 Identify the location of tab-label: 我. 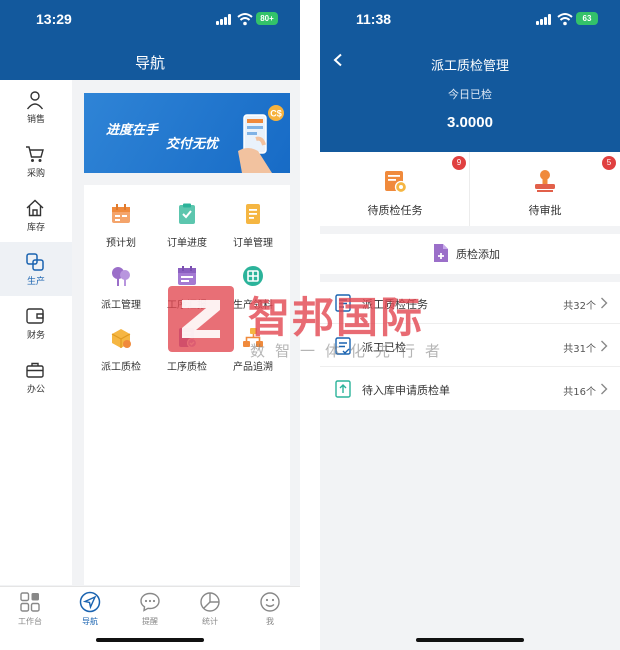
(270, 621).